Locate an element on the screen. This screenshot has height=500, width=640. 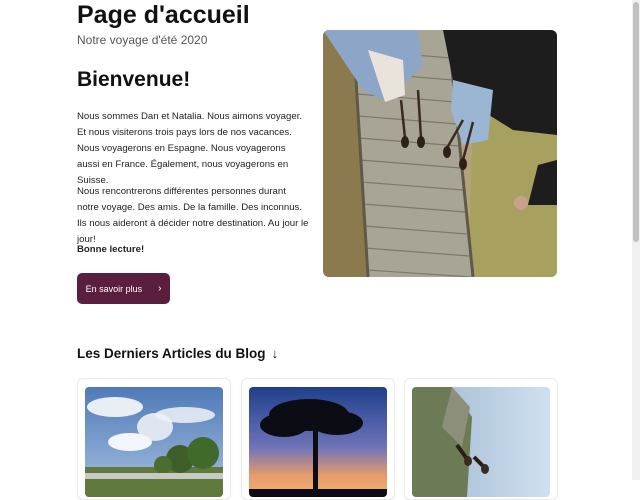
arrow-down-icon: ↓ is located at coordinates (275, 353).